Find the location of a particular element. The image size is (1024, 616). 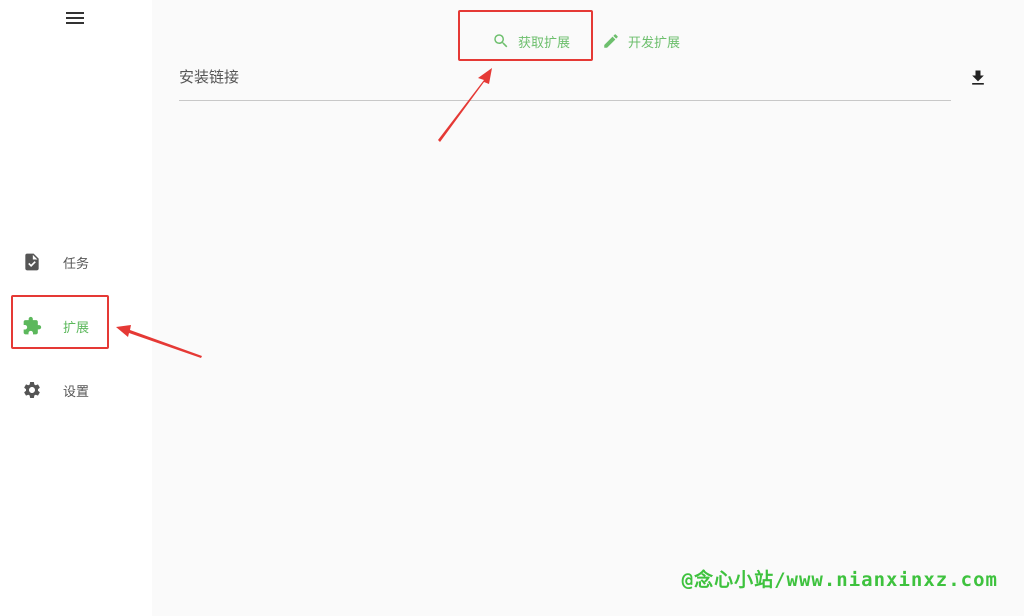

highlight-box-extensions is located at coordinates (60, 322).